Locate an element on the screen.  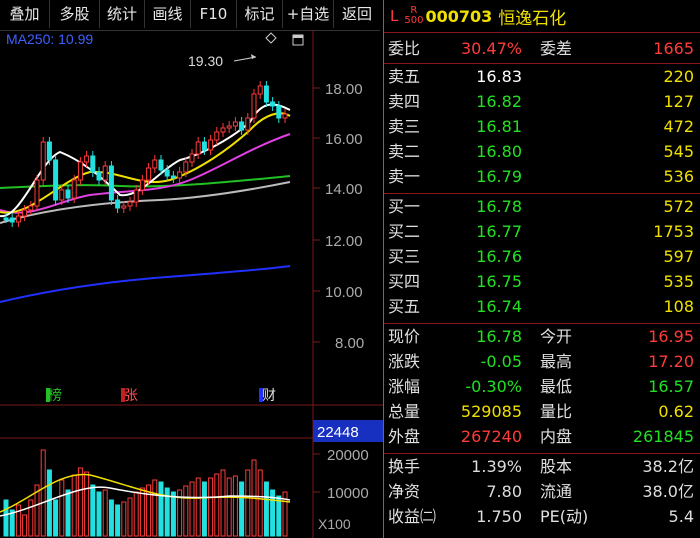
market-mark: L is located at coordinates (394, 16).